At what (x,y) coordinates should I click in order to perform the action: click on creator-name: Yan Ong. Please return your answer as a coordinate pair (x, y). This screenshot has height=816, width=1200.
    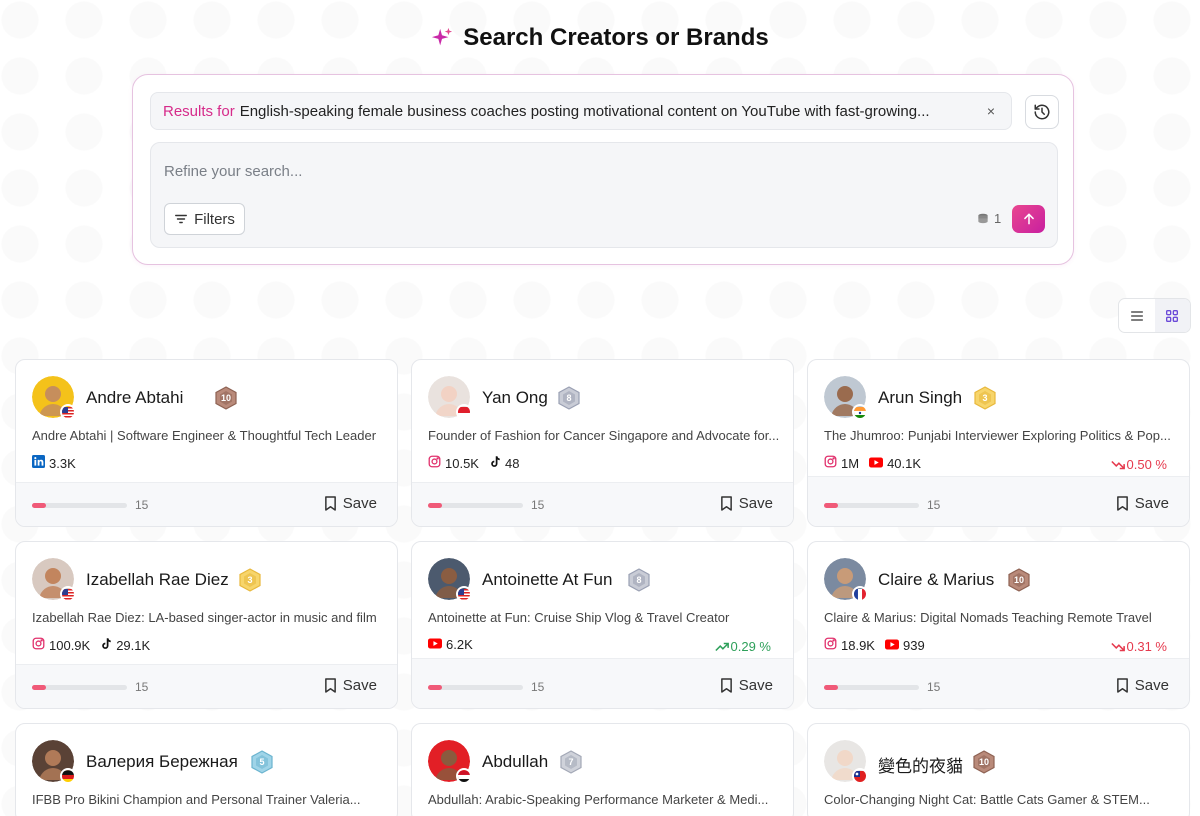
    Looking at the image, I should click on (515, 398).